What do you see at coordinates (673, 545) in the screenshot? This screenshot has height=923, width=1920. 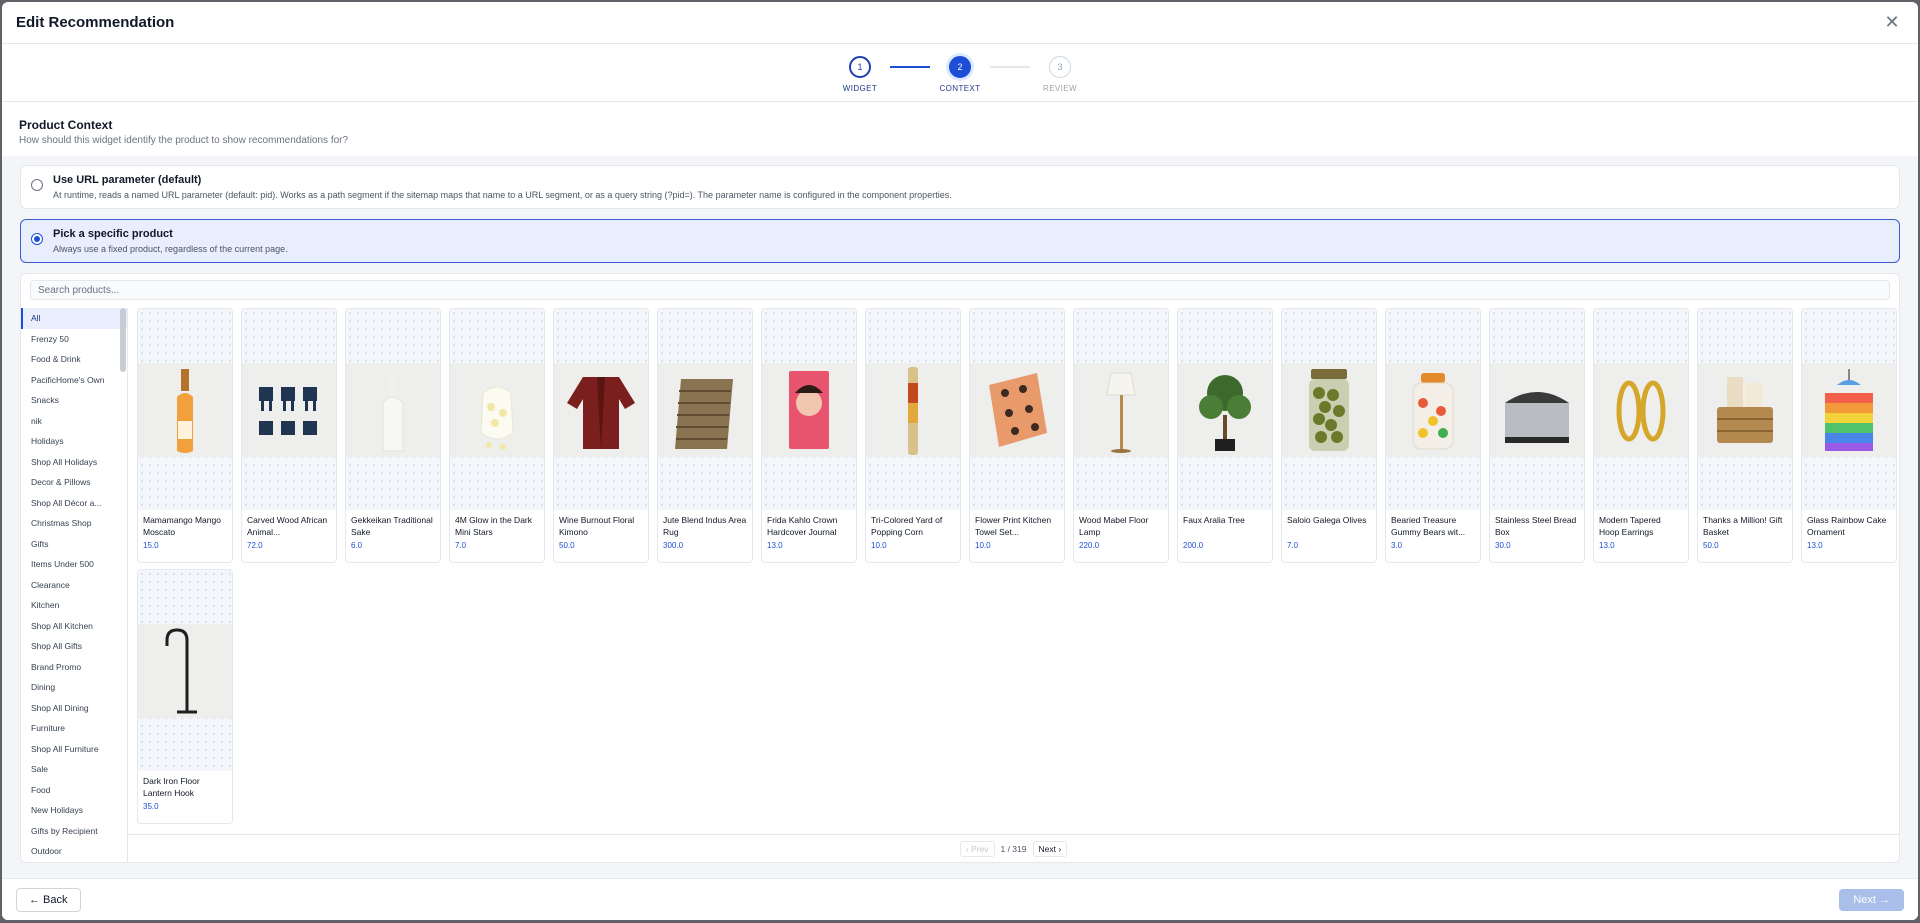 I see `product-price: 300.0` at bounding box center [673, 545].